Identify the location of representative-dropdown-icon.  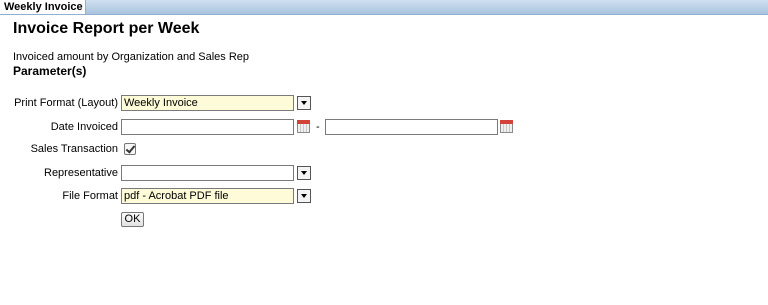
(304, 173).